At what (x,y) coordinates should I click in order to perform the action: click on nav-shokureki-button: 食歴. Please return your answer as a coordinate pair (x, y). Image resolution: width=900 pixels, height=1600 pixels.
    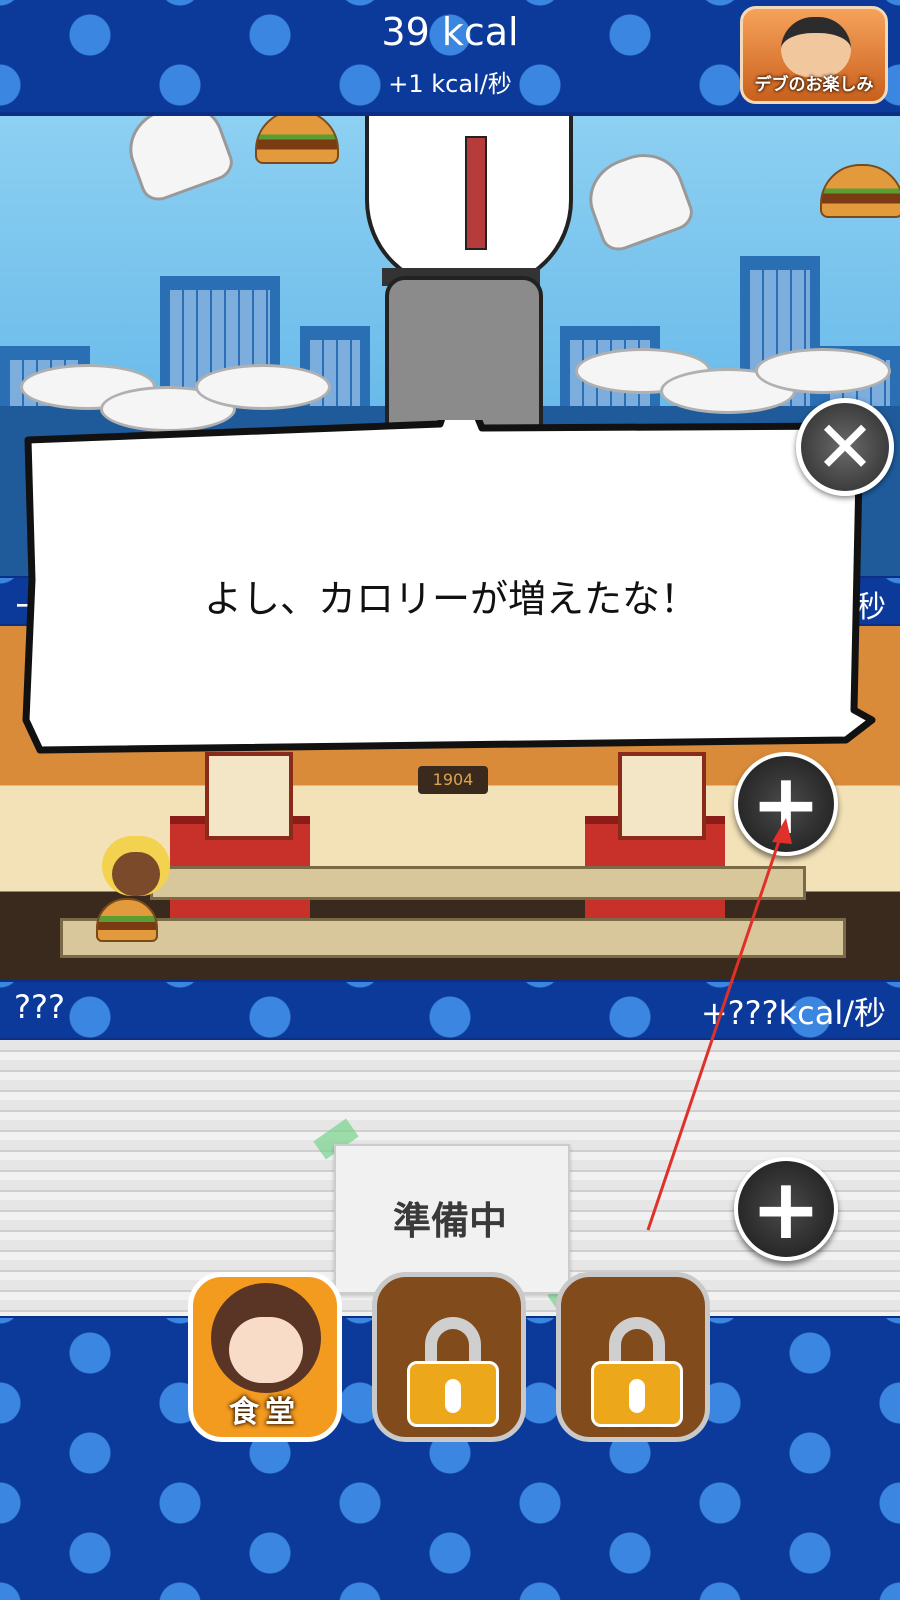
    Looking at the image, I should click on (633, 1357).